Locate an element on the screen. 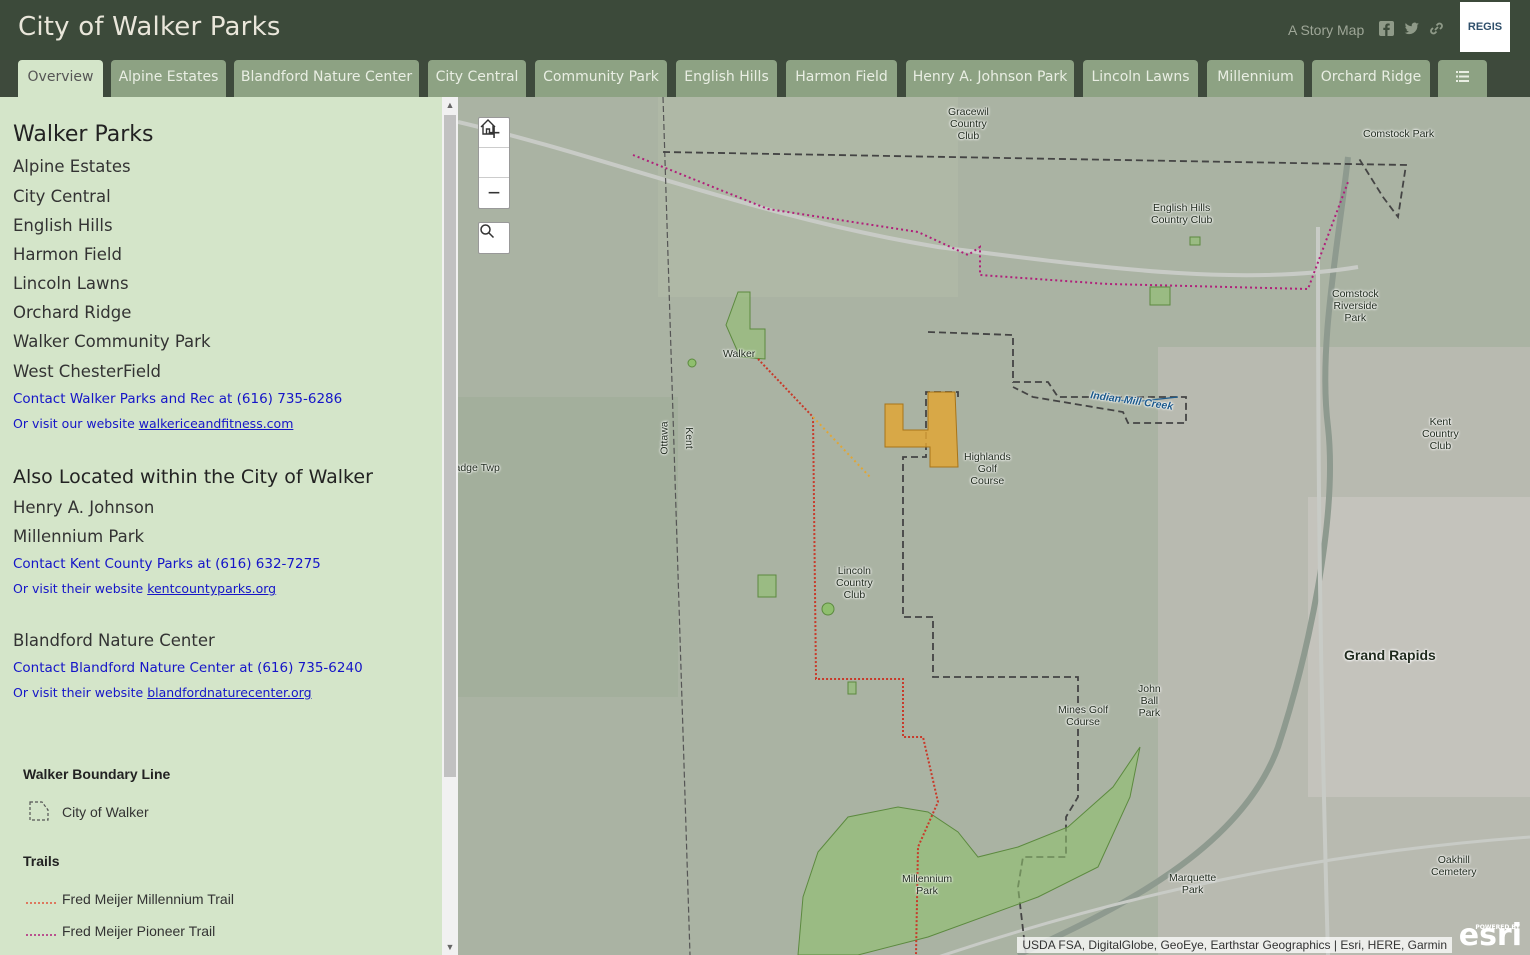 Image resolution: width=1530 pixels, height=955 pixels. heading-also-located: Also Located within the City of Walker is located at coordinates (193, 477).